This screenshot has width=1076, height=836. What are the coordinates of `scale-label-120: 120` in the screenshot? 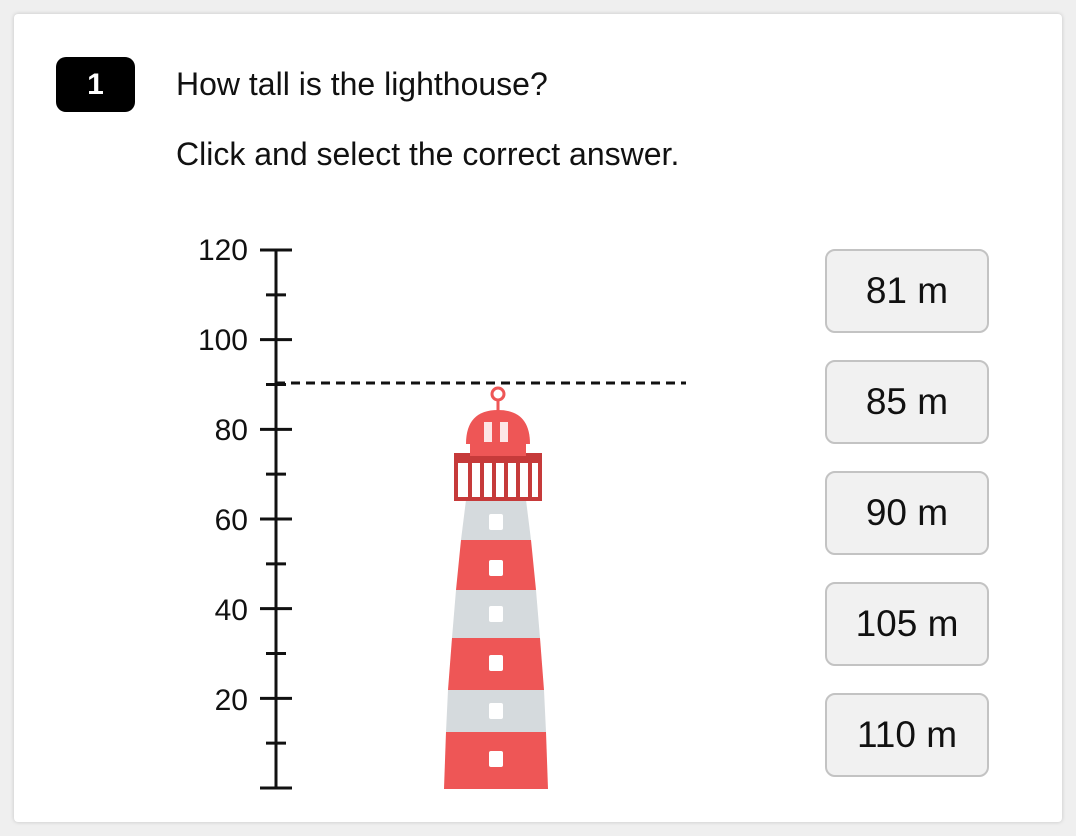 It's located at (223, 250).